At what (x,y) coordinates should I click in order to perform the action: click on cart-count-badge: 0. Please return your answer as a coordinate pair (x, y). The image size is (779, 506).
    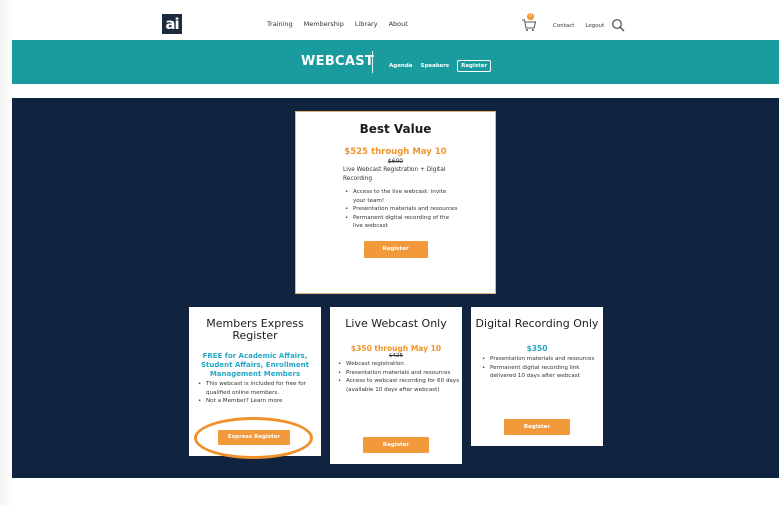
    Looking at the image, I should click on (530, 16).